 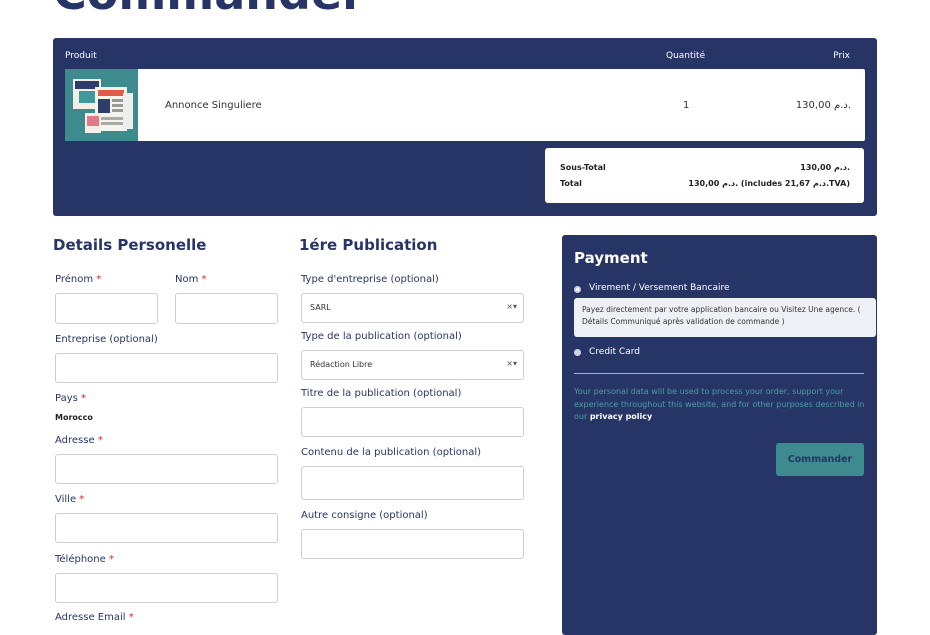 I want to click on company-label: Entreprise (optional), so click(x=106, y=339).